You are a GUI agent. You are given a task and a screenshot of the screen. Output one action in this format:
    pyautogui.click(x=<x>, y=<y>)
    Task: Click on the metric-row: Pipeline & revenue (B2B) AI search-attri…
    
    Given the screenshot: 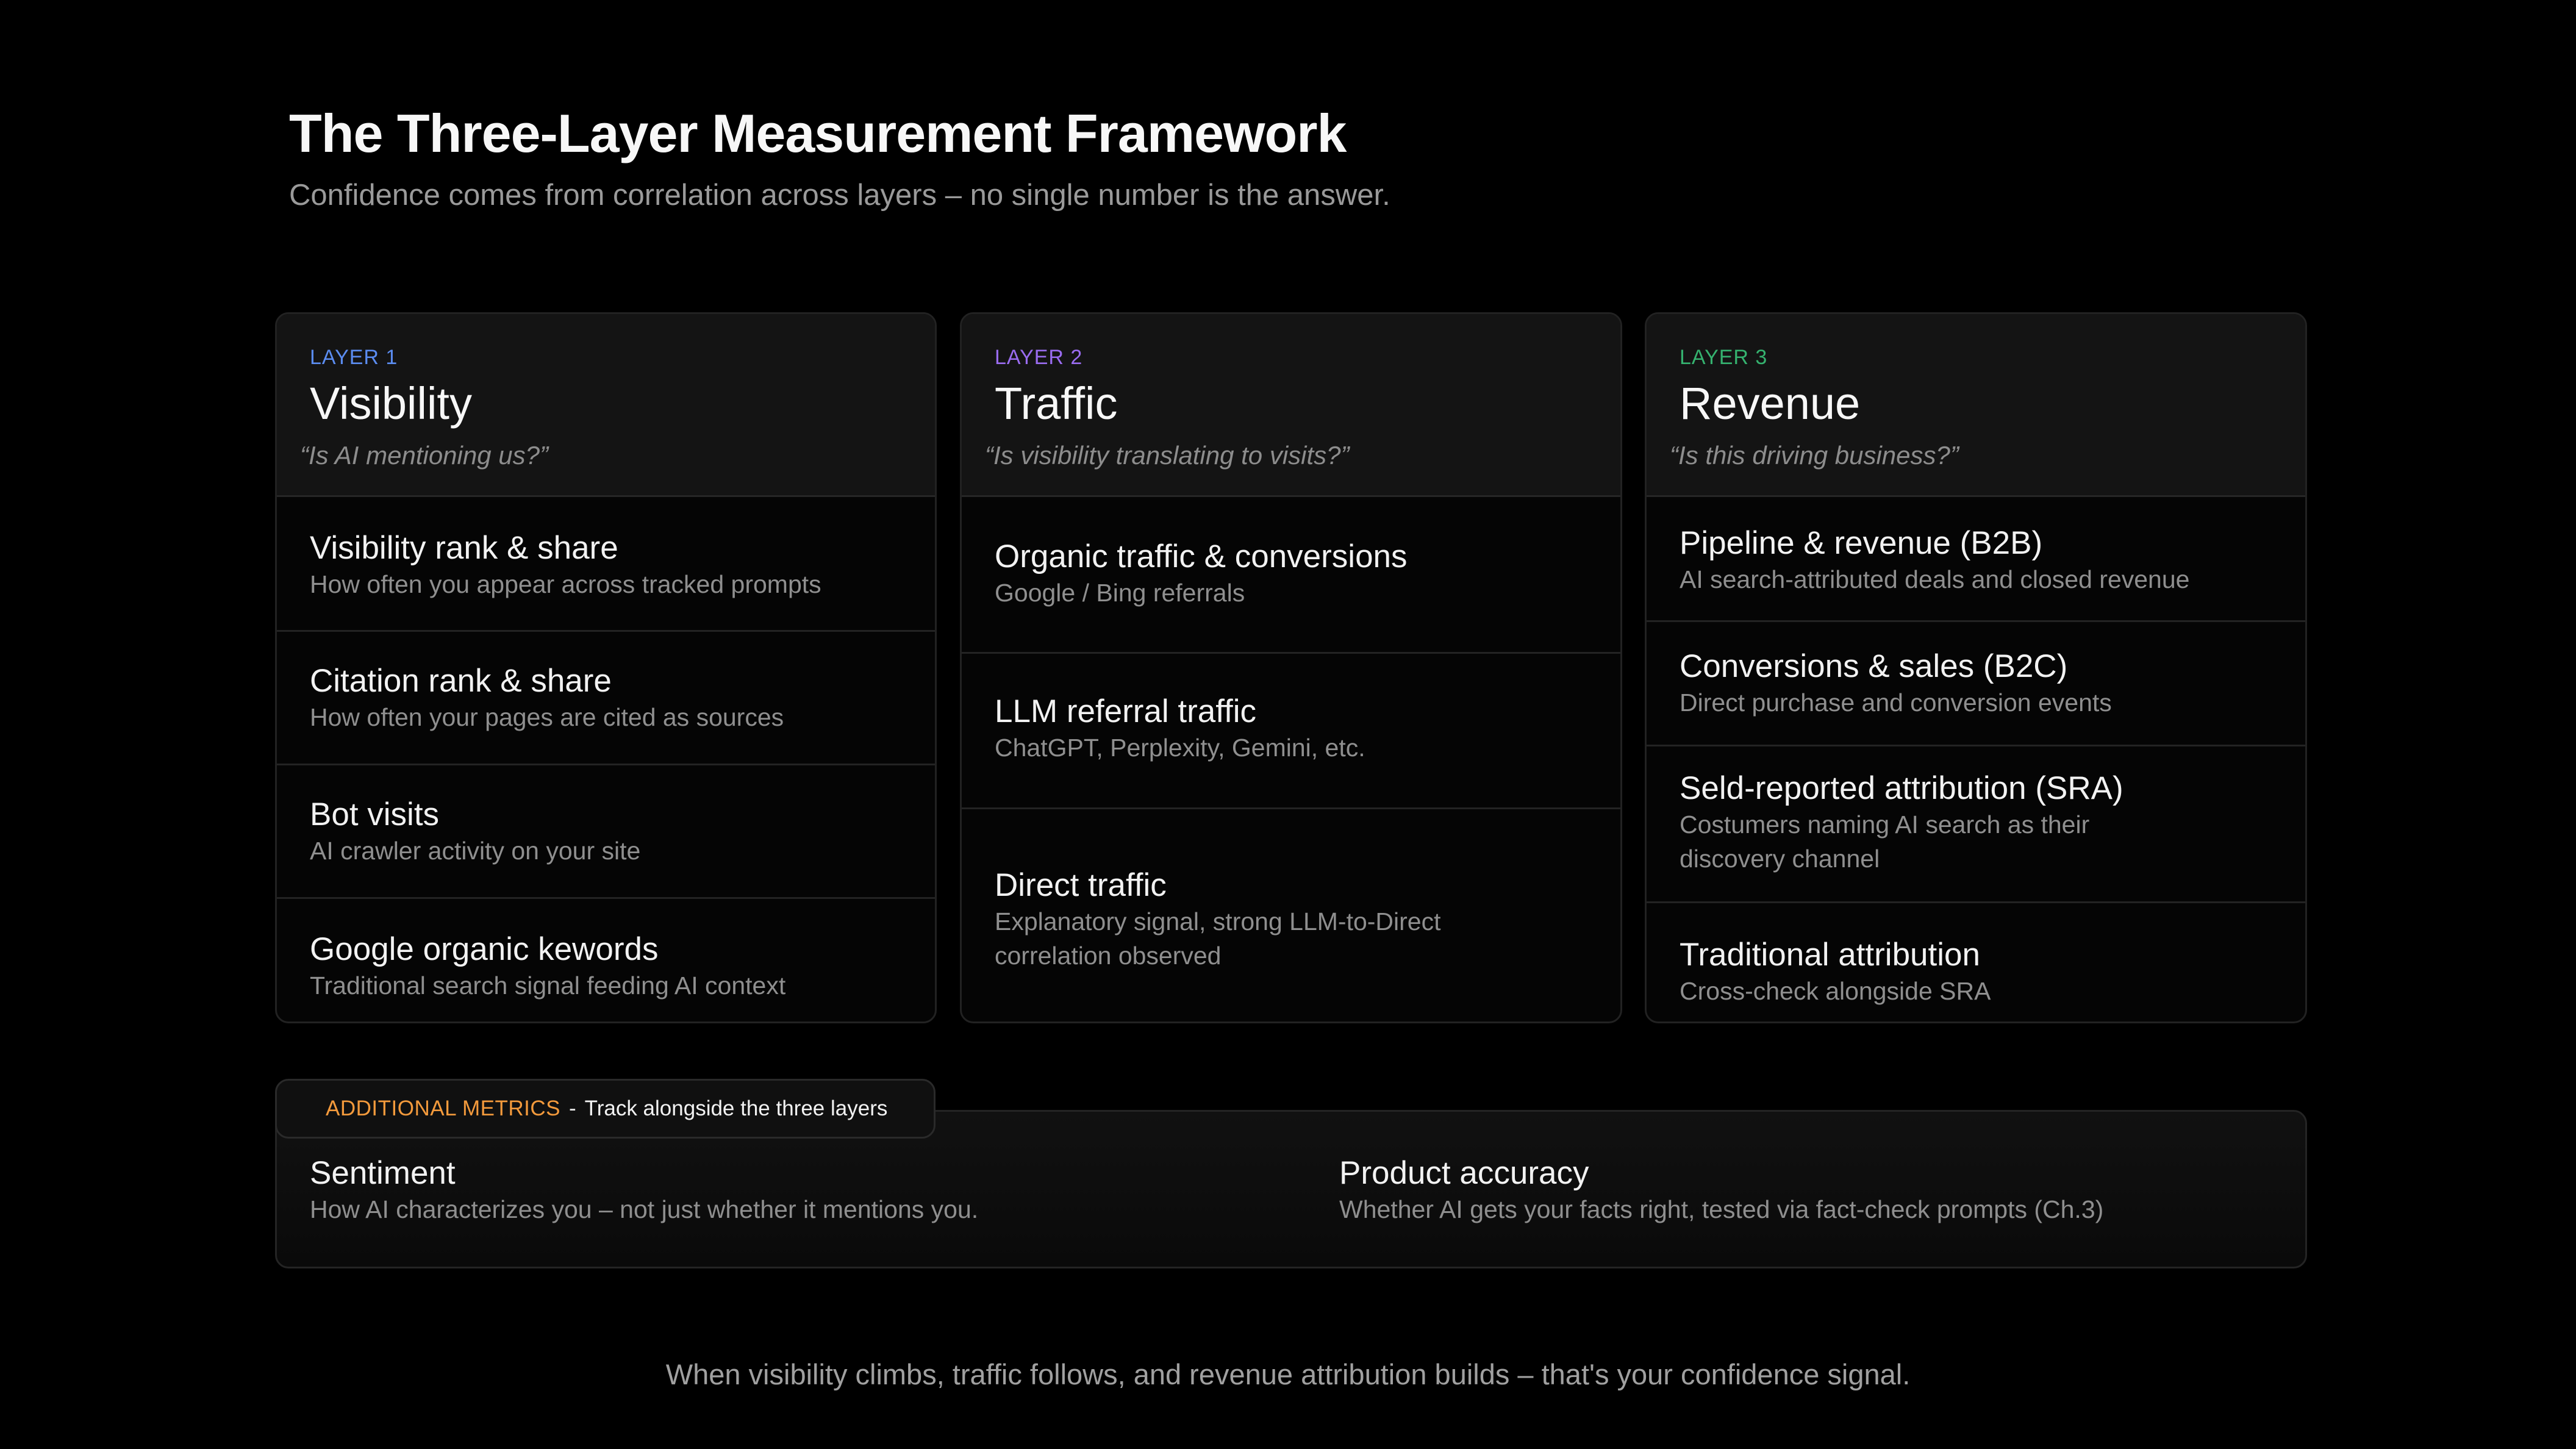 What is the action you would take?
    pyautogui.click(x=1976, y=560)
    